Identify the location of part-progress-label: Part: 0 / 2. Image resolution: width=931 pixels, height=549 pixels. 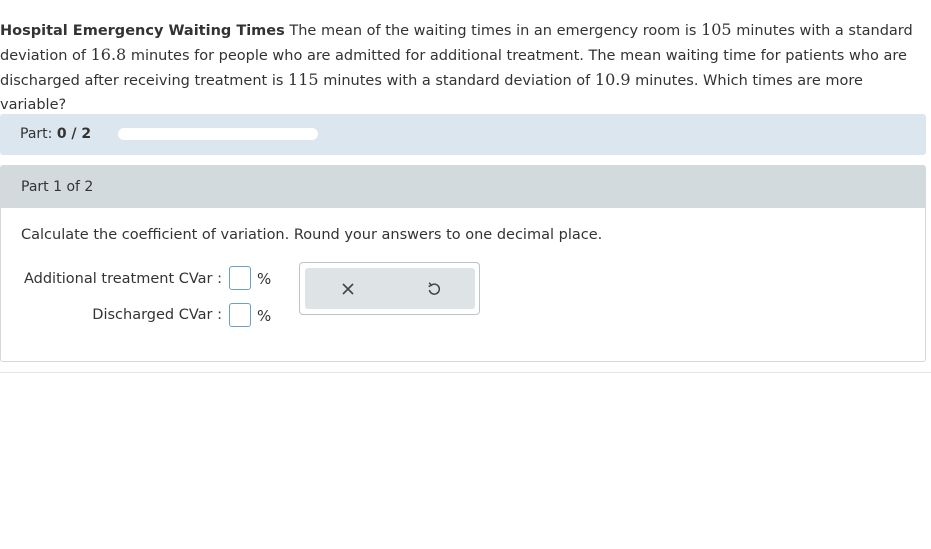
(55, 134).